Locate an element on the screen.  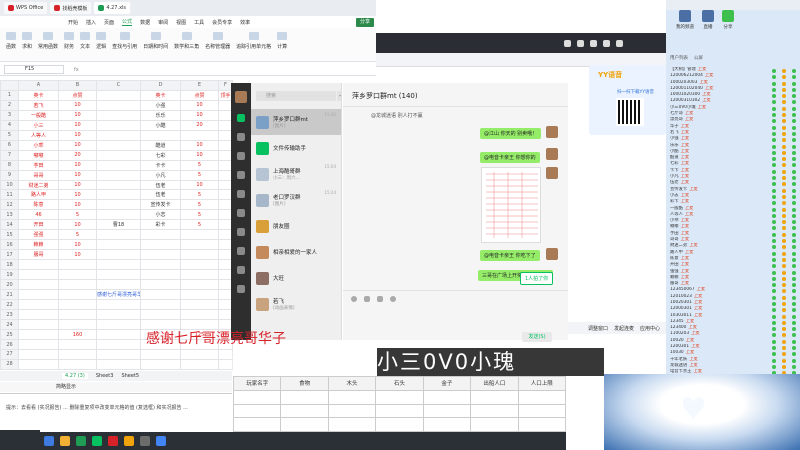
excel-tab-wps: WPS Office is located at coordinates (26, 8).